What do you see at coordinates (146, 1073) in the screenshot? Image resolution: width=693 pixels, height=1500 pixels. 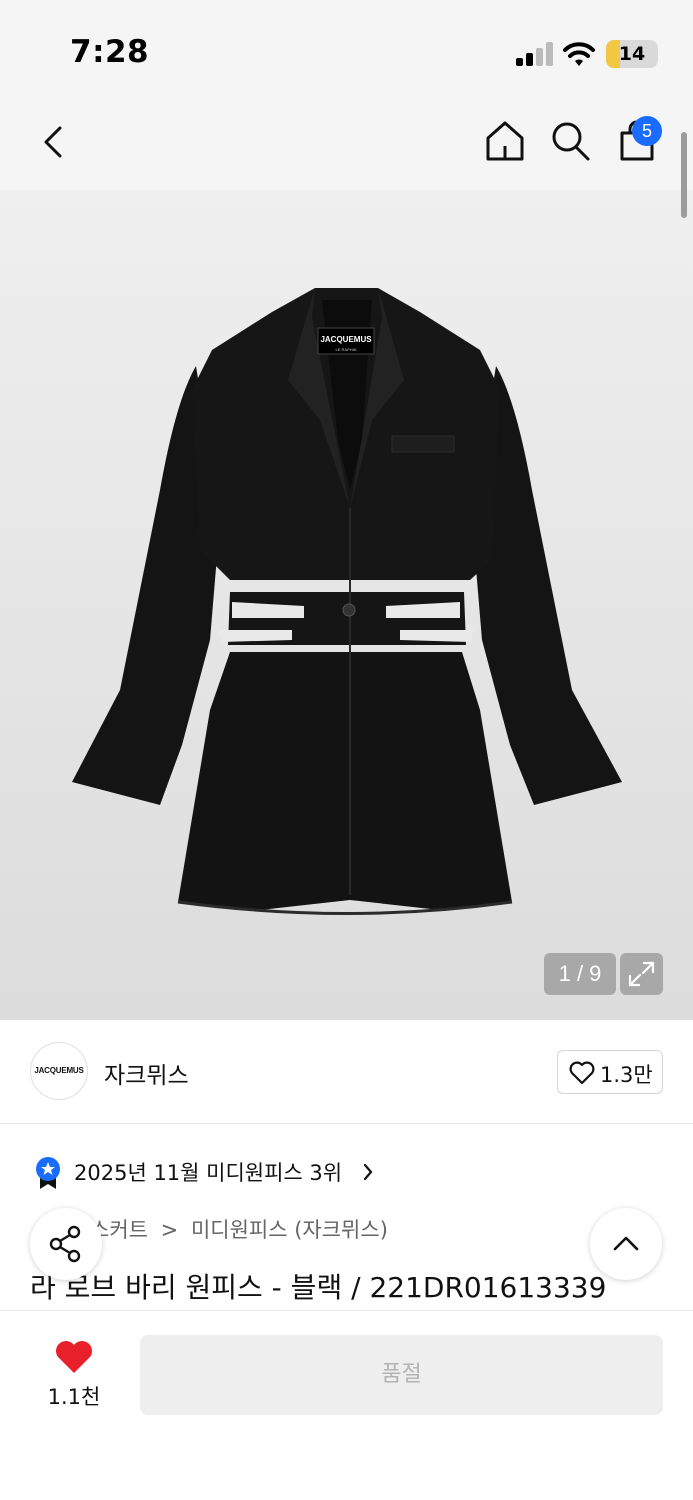 I see `brand-name: 자크뮈스` at bounding box center [146, 1073].